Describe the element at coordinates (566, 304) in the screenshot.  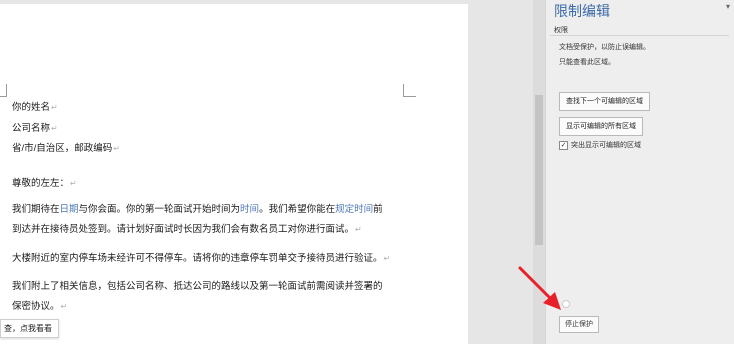
I see `mouse-cursor` at that location.